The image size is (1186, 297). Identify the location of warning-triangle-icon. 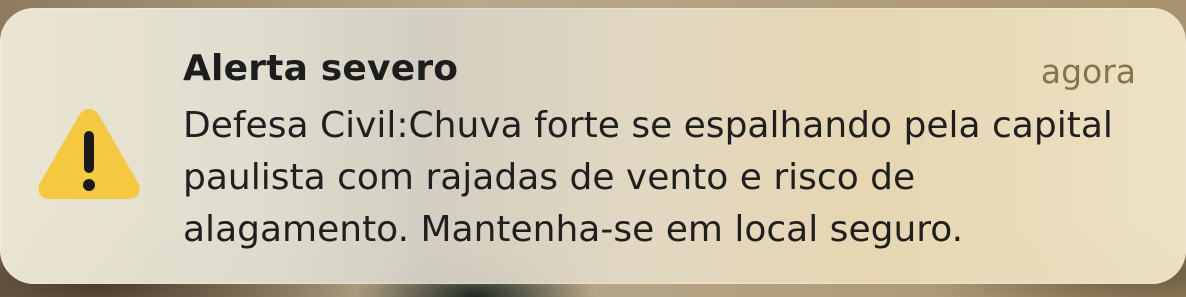
(89, 154).